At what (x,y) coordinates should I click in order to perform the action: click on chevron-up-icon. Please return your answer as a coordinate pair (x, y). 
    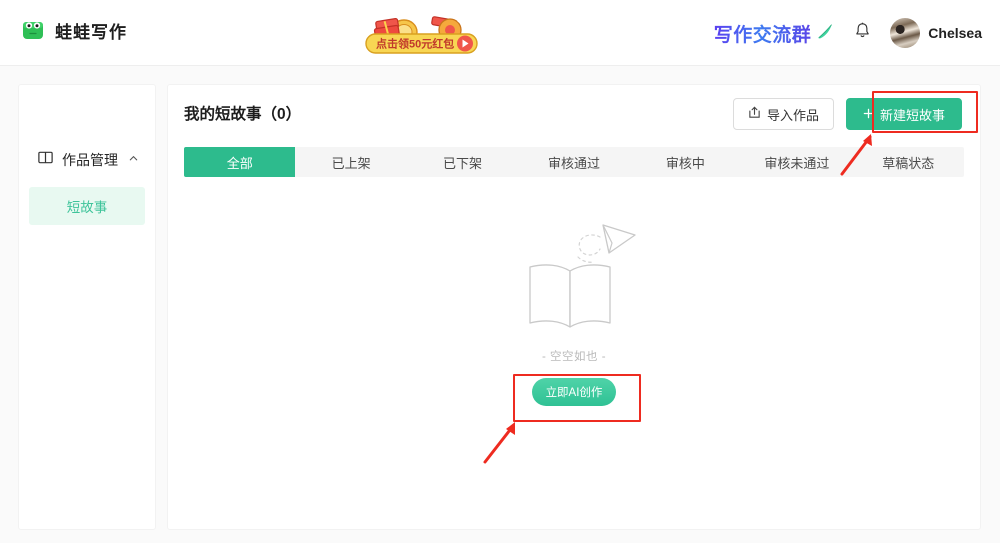
    Looking at the image, I should click on (133, 160).